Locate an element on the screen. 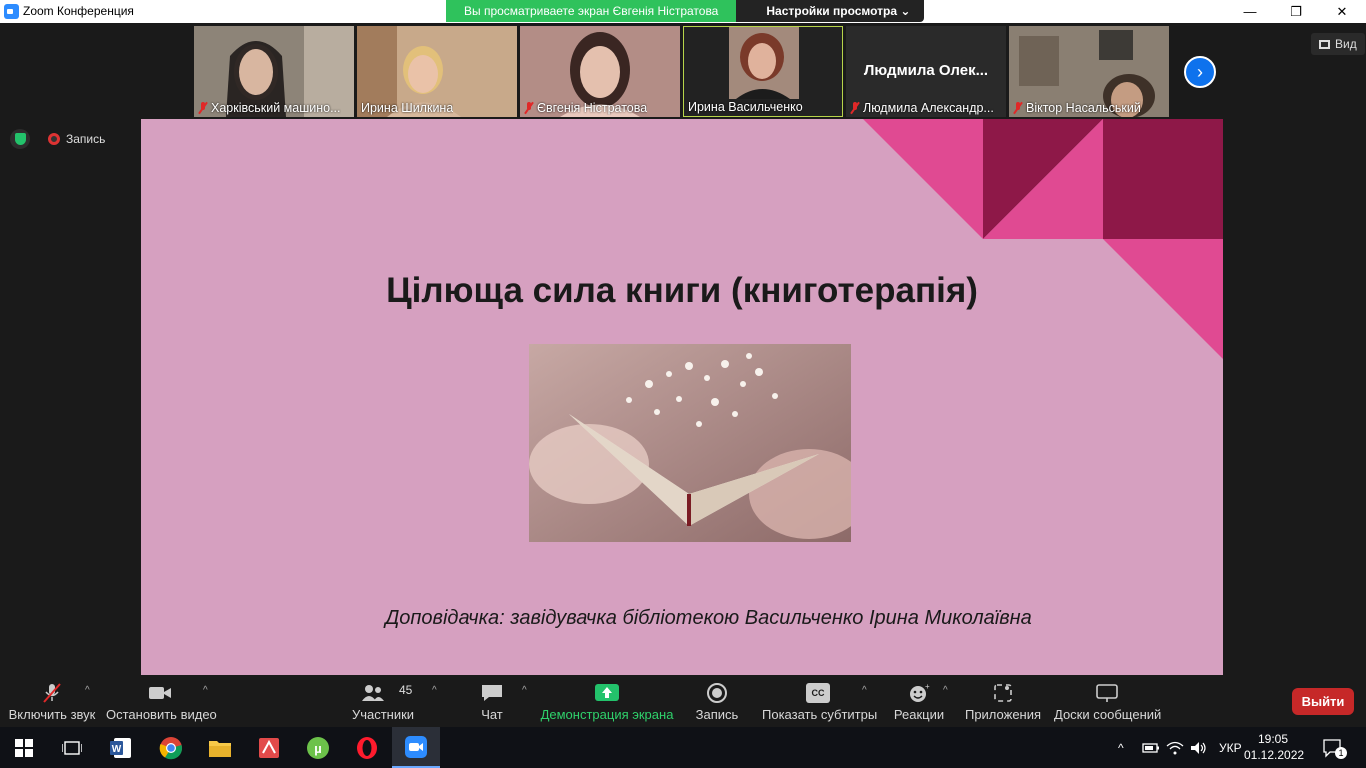  word-app-icon: W is located at coordinates (121, 747).